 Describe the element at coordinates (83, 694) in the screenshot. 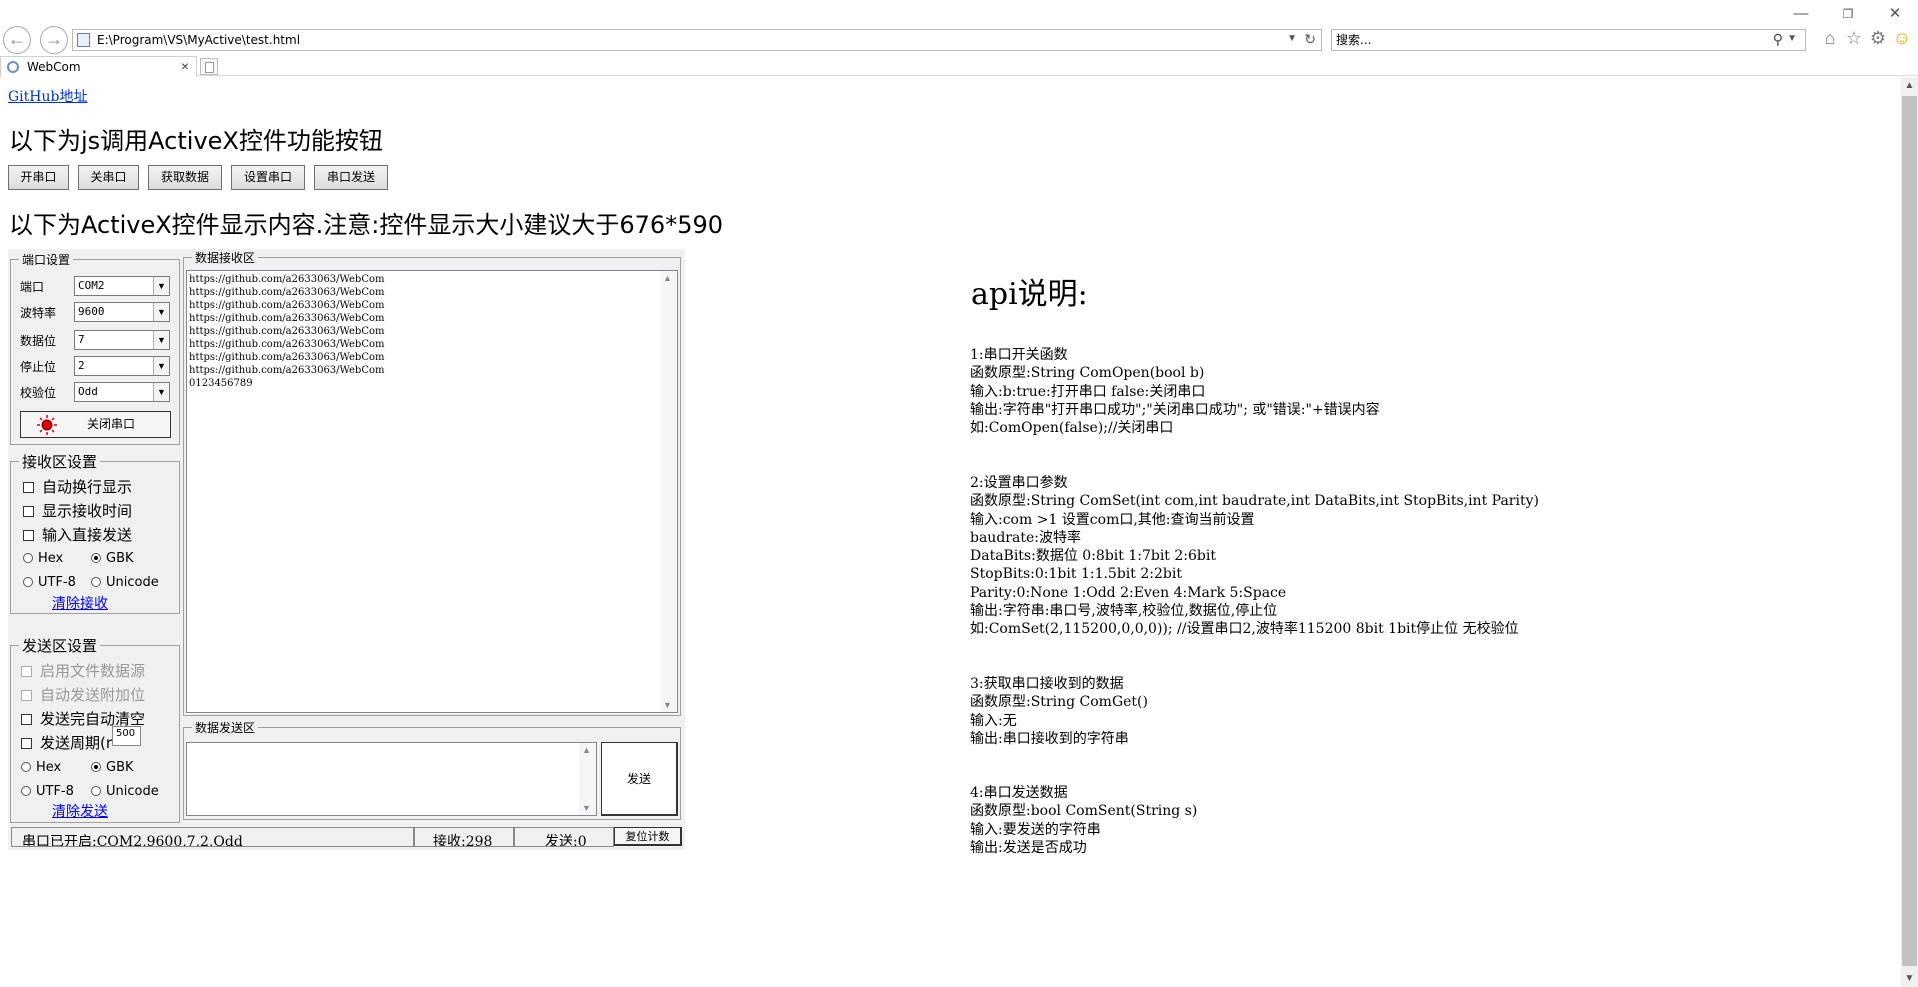

I see `auto-append-checkbox: 自动发送附加位` at that location.